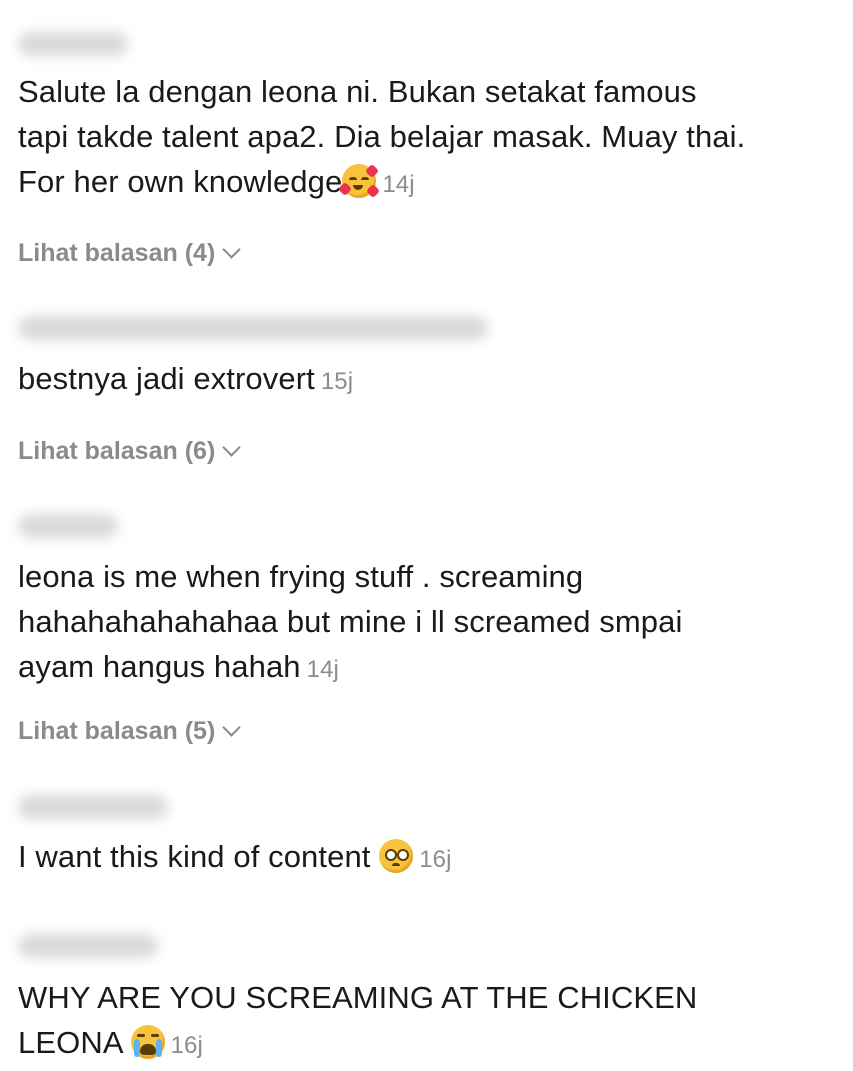 This screenshot has height=1071, width=853. I want to click on view-replies-label: Lihat balasan (6), so click(117, 451).